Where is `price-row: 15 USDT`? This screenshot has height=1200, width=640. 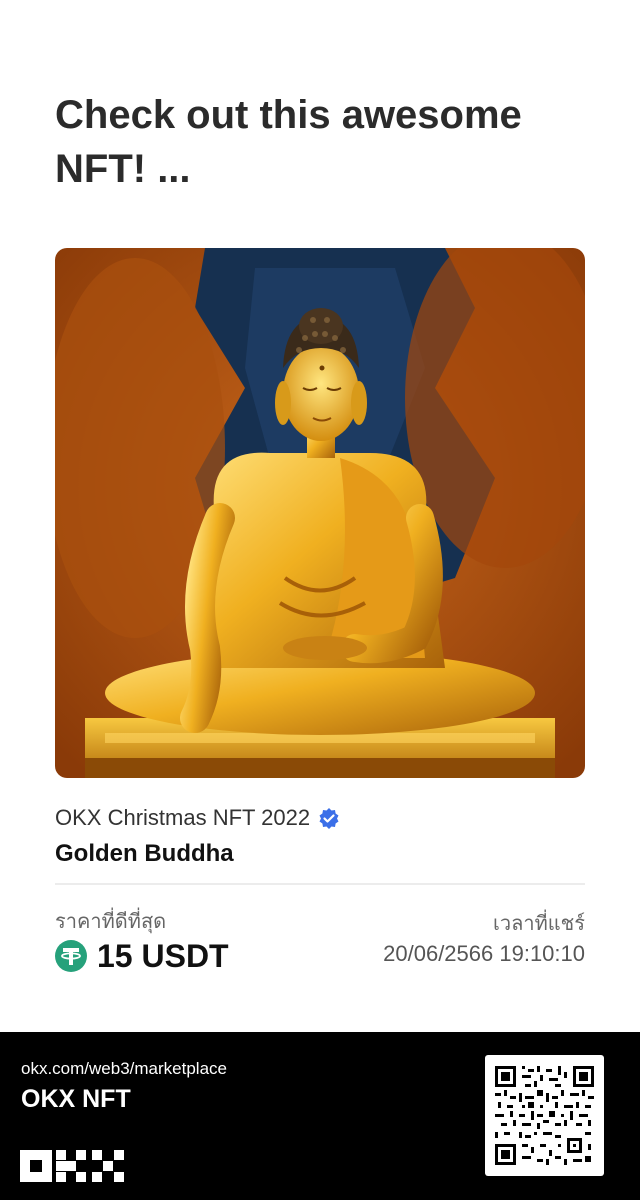 price-row: 15 USDT is located at coordinates (142, 956).